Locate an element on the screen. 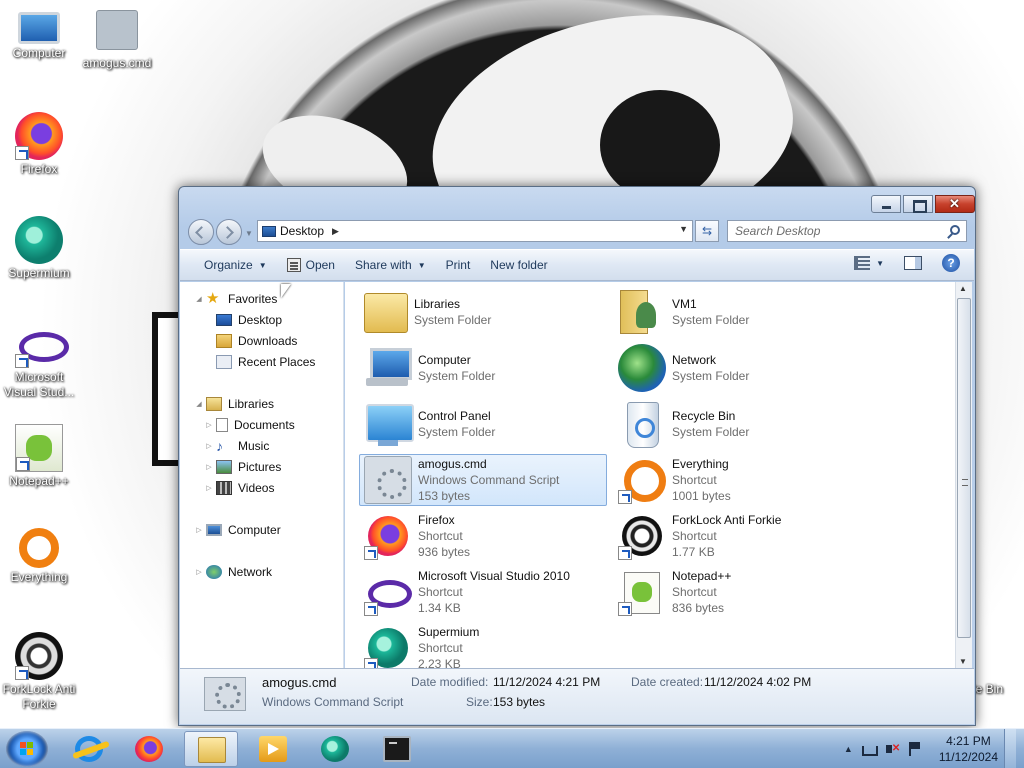  desktop-icon-label: Supermium is located at coordinates (39, 273).